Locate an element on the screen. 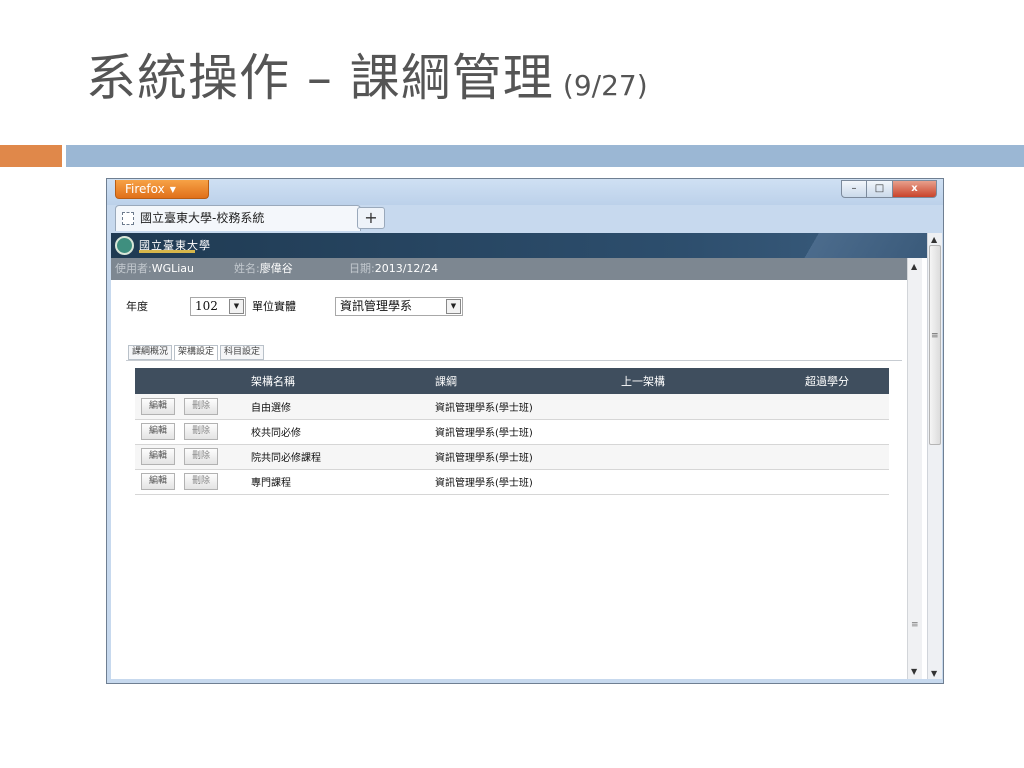 This screenshot has height=768, width=1024. table-row: 編輯 刪除 專門課程 資訊管理學系(學士班) is located at coordinates (512, 482).